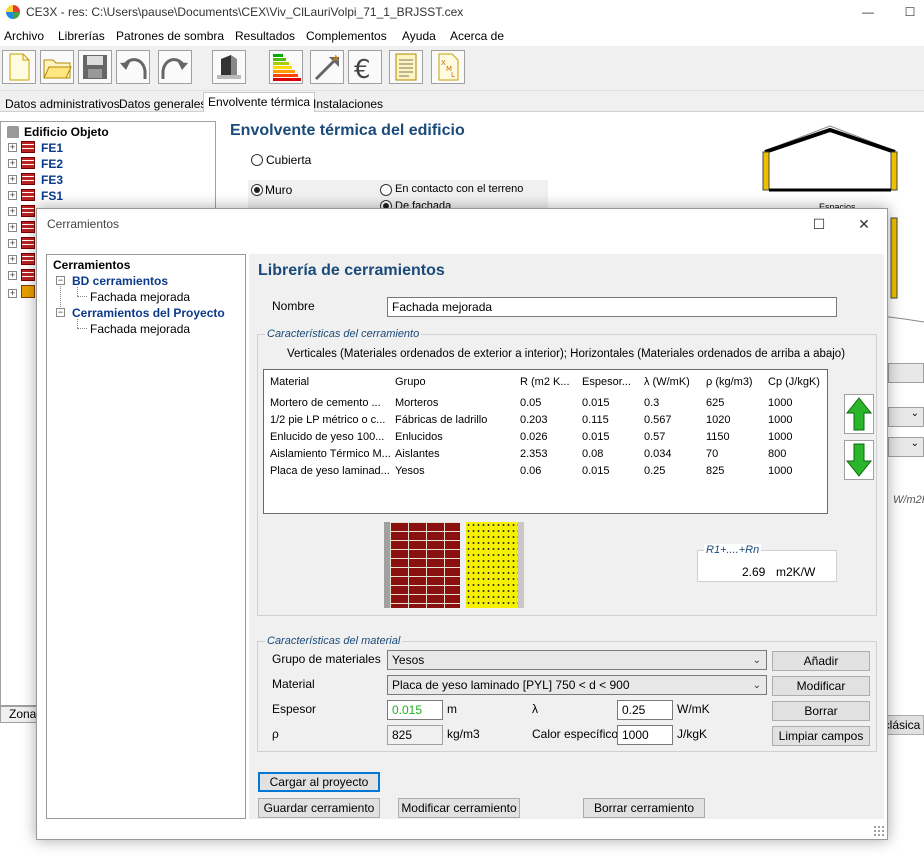 The width and height of the screenshot is (924, 861). I want to click on maximize-button: ☐, so click(910, 12).